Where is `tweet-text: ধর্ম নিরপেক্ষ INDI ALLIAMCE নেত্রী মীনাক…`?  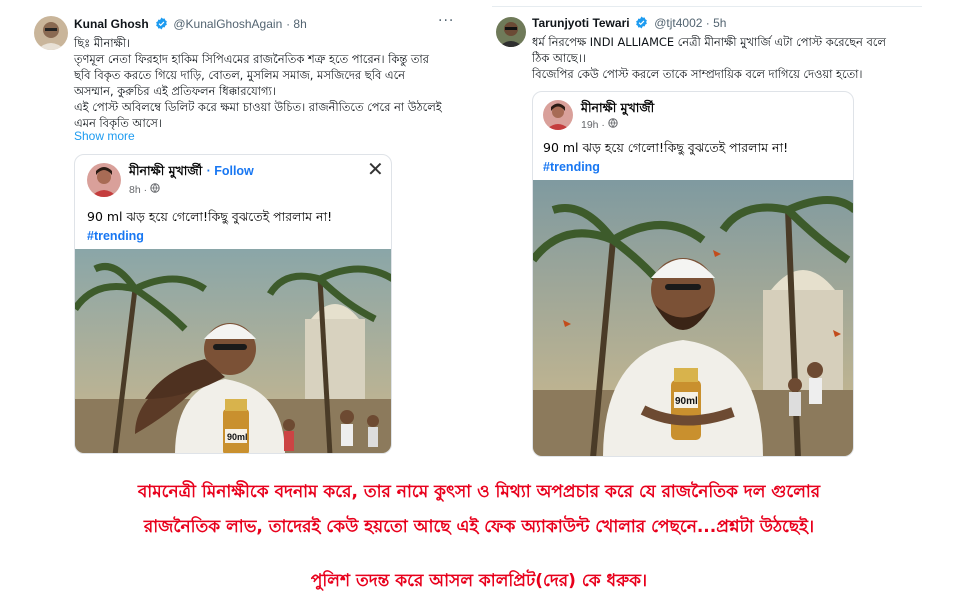 tweet-text: ধর্ম নিরপেক্ষ INDI ALLIAMCE নেত্রী মীনাক… is located at coordinates (709, 58).